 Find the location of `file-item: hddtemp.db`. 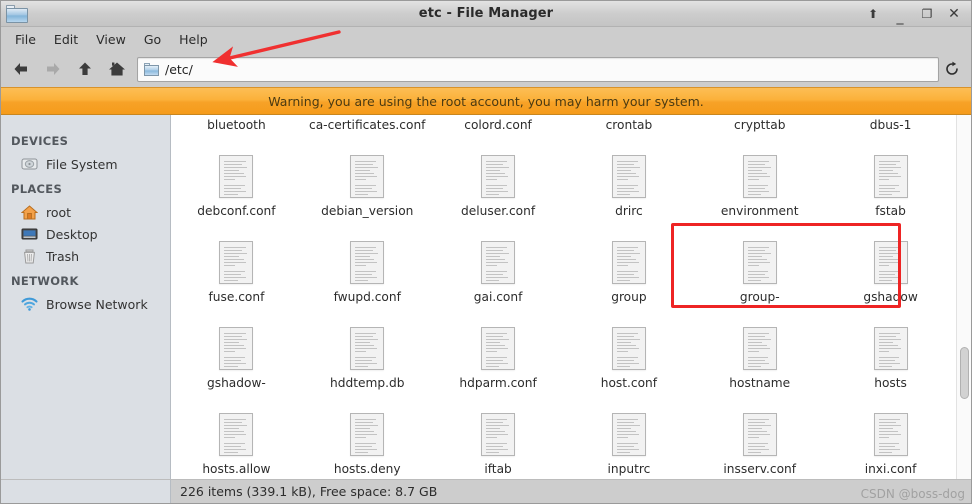

file-item: hddtemp.db is located at coordinates (367, 362).